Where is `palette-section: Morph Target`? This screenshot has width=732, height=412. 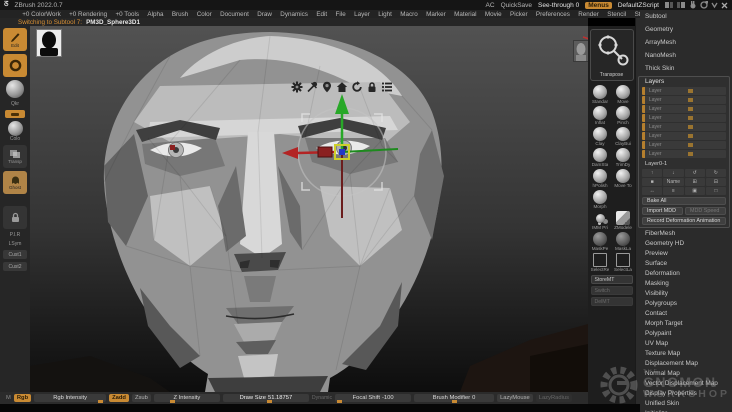
palette-section: Morph Target is located at coordinates (684, 324).